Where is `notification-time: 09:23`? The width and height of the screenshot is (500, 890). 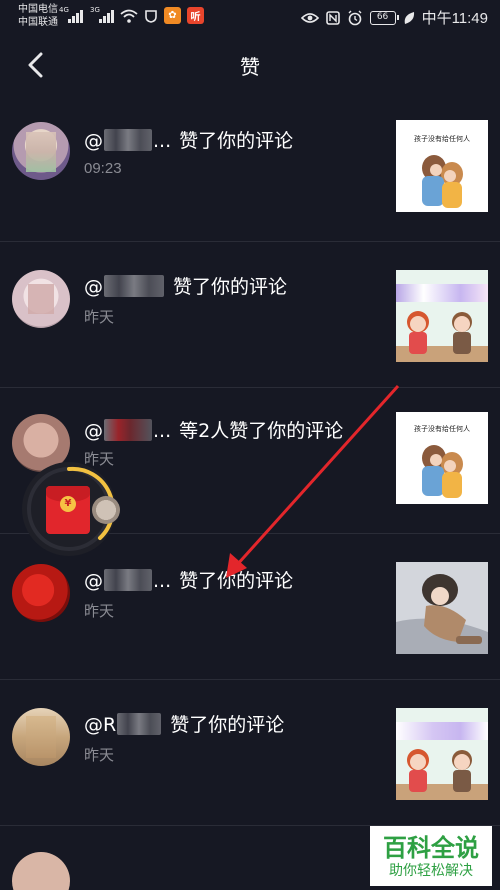 notification-time: 09:23 is located at coordinates (103, 168).